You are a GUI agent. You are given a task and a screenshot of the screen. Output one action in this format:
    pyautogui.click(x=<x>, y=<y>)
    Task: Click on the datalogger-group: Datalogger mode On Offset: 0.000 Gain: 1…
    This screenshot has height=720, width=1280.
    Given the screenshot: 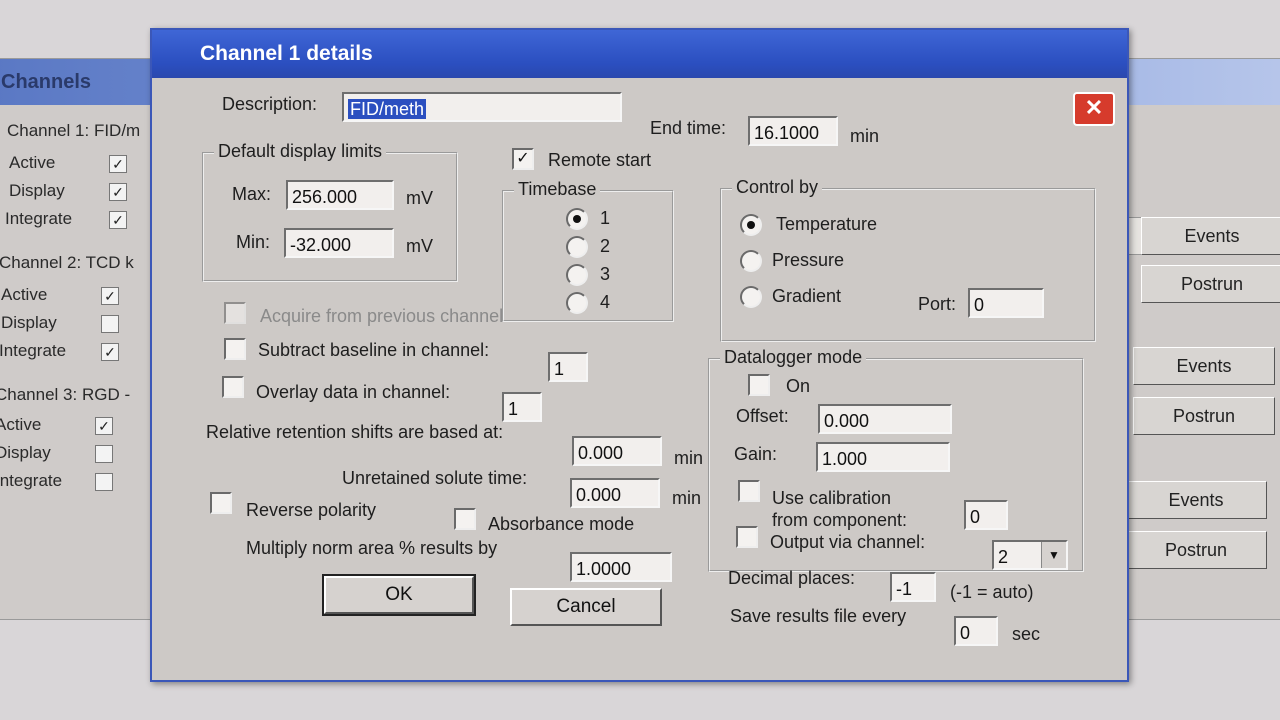 What is the action you would take?
    pyautogui.click(x=896, y=459)
    